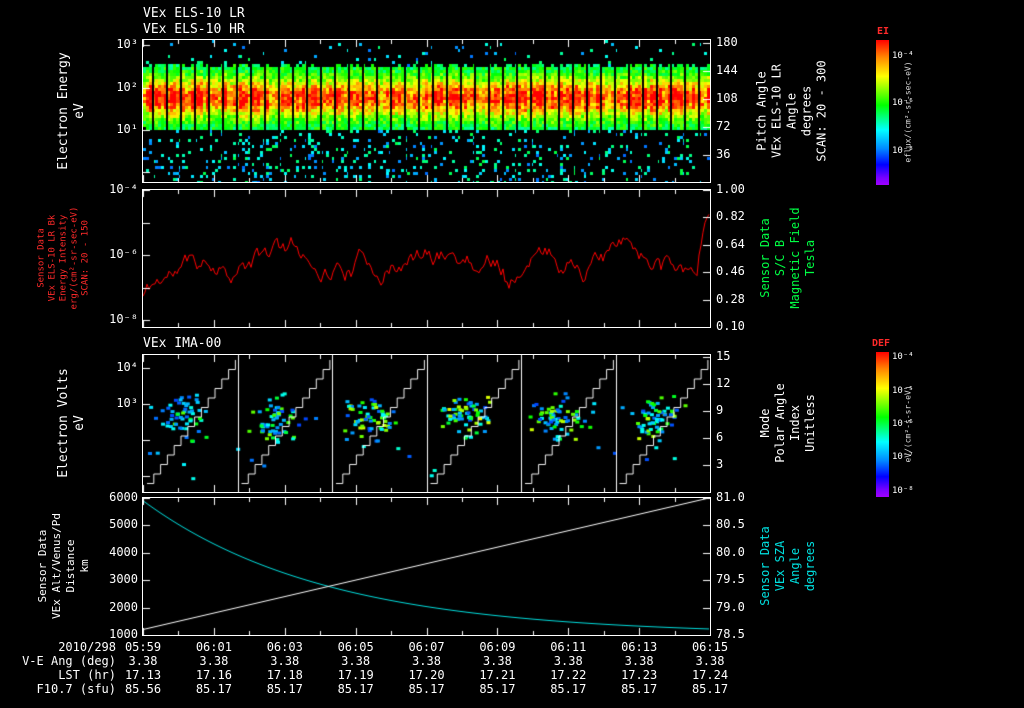  What do you see at coordinates (730, 298) in the screenshot?
I see `p2-right-tick: 0.28` at bounding box center [730, 298].